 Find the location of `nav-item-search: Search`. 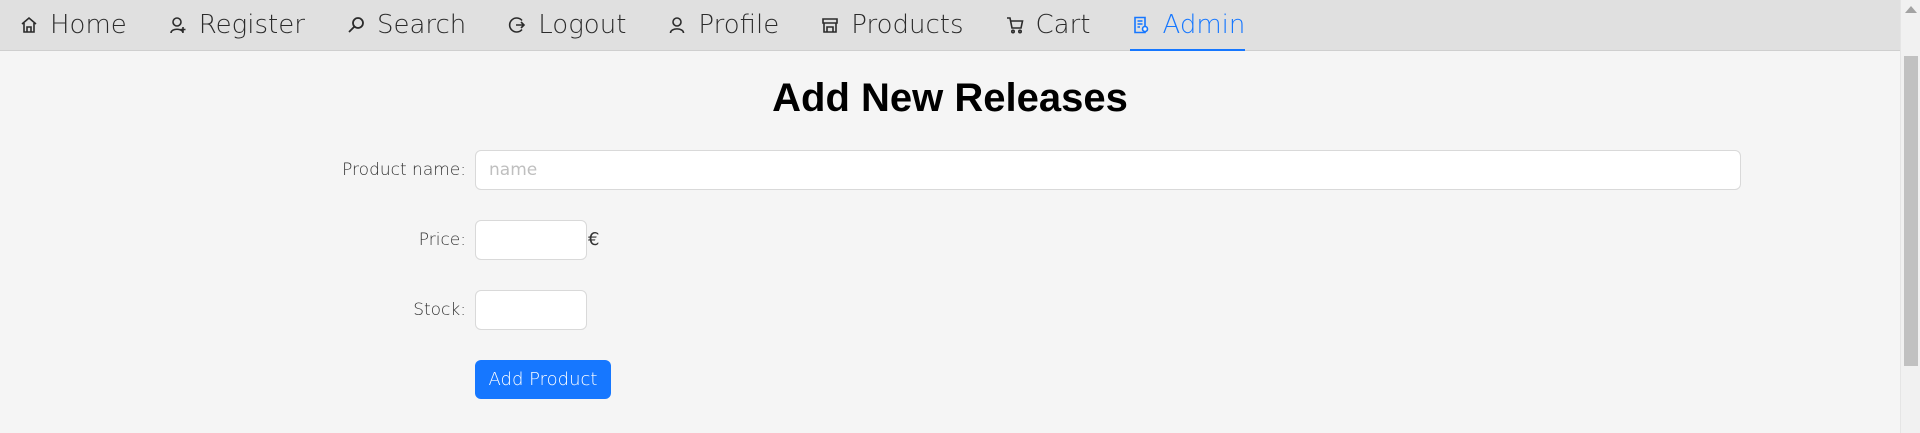

nav-item-search: Search is located at coordinates (405, 25).